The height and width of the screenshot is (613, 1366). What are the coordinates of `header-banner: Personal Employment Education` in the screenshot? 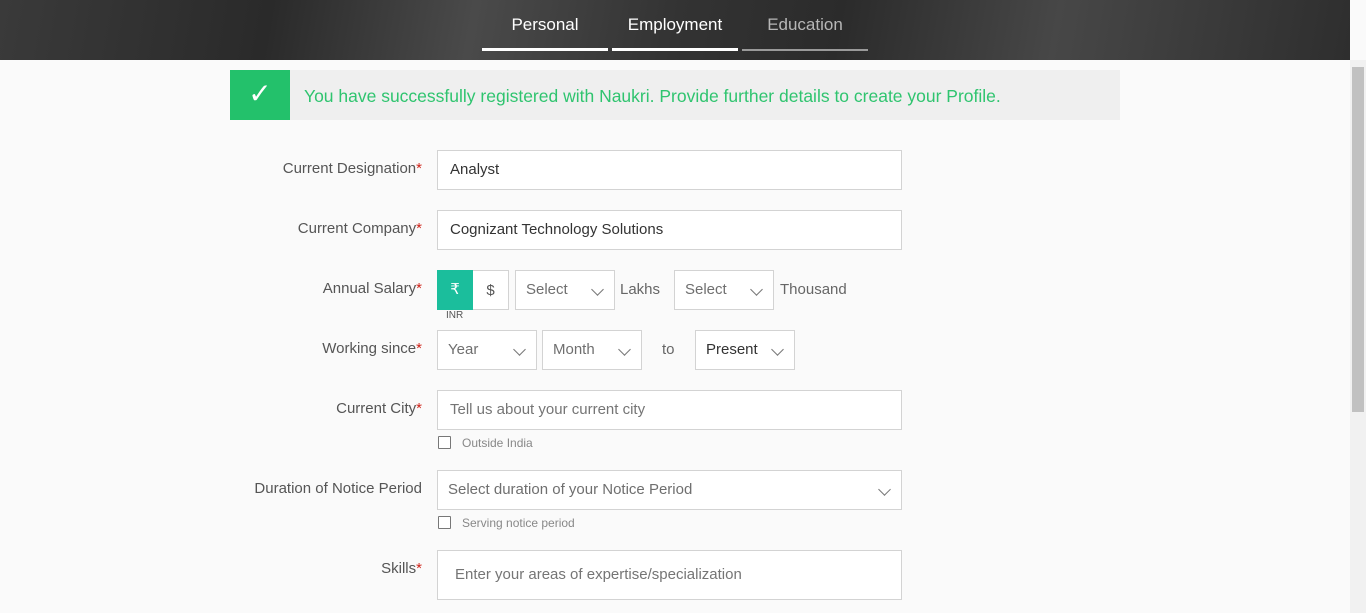 It's located at (675, 30).